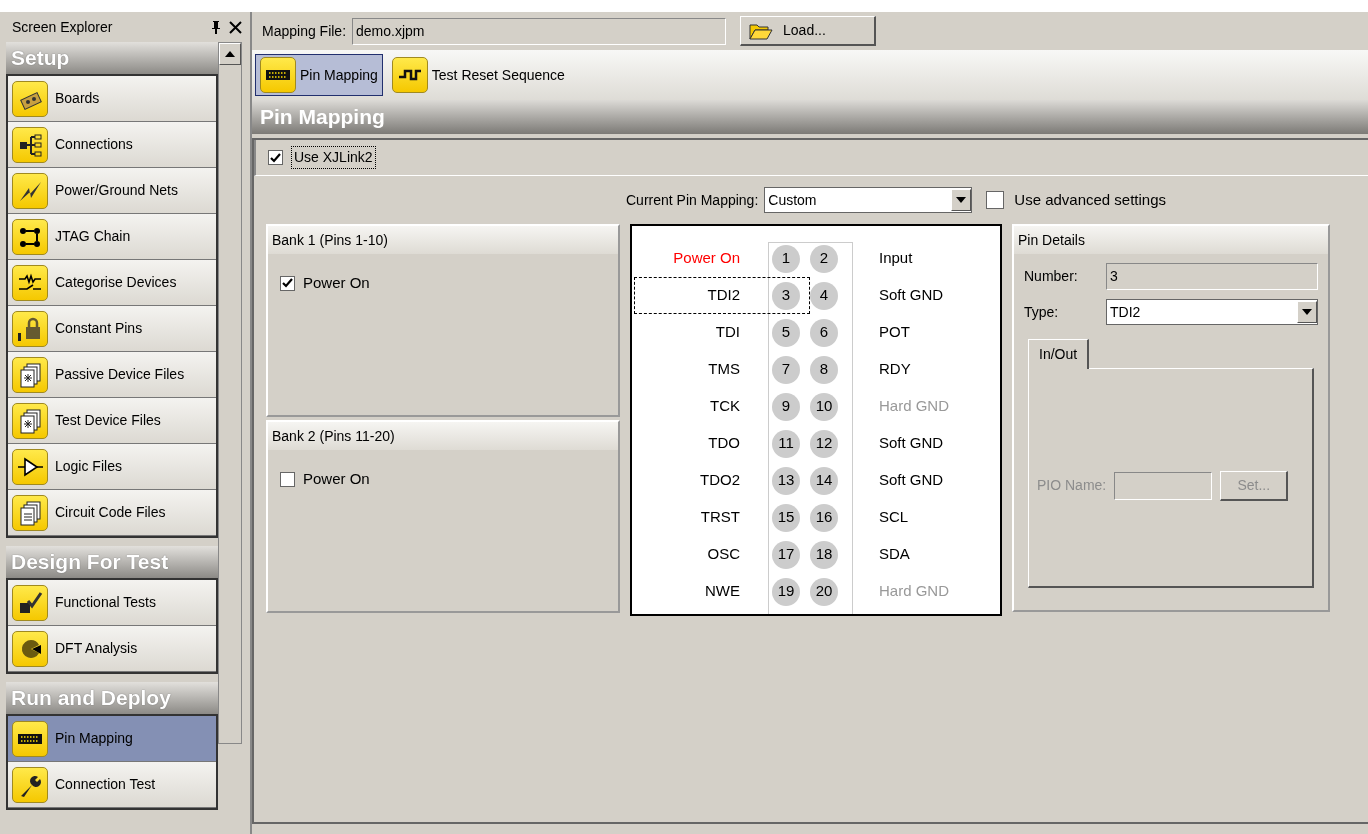  I want to click on pin: 17, so click(786, 554).